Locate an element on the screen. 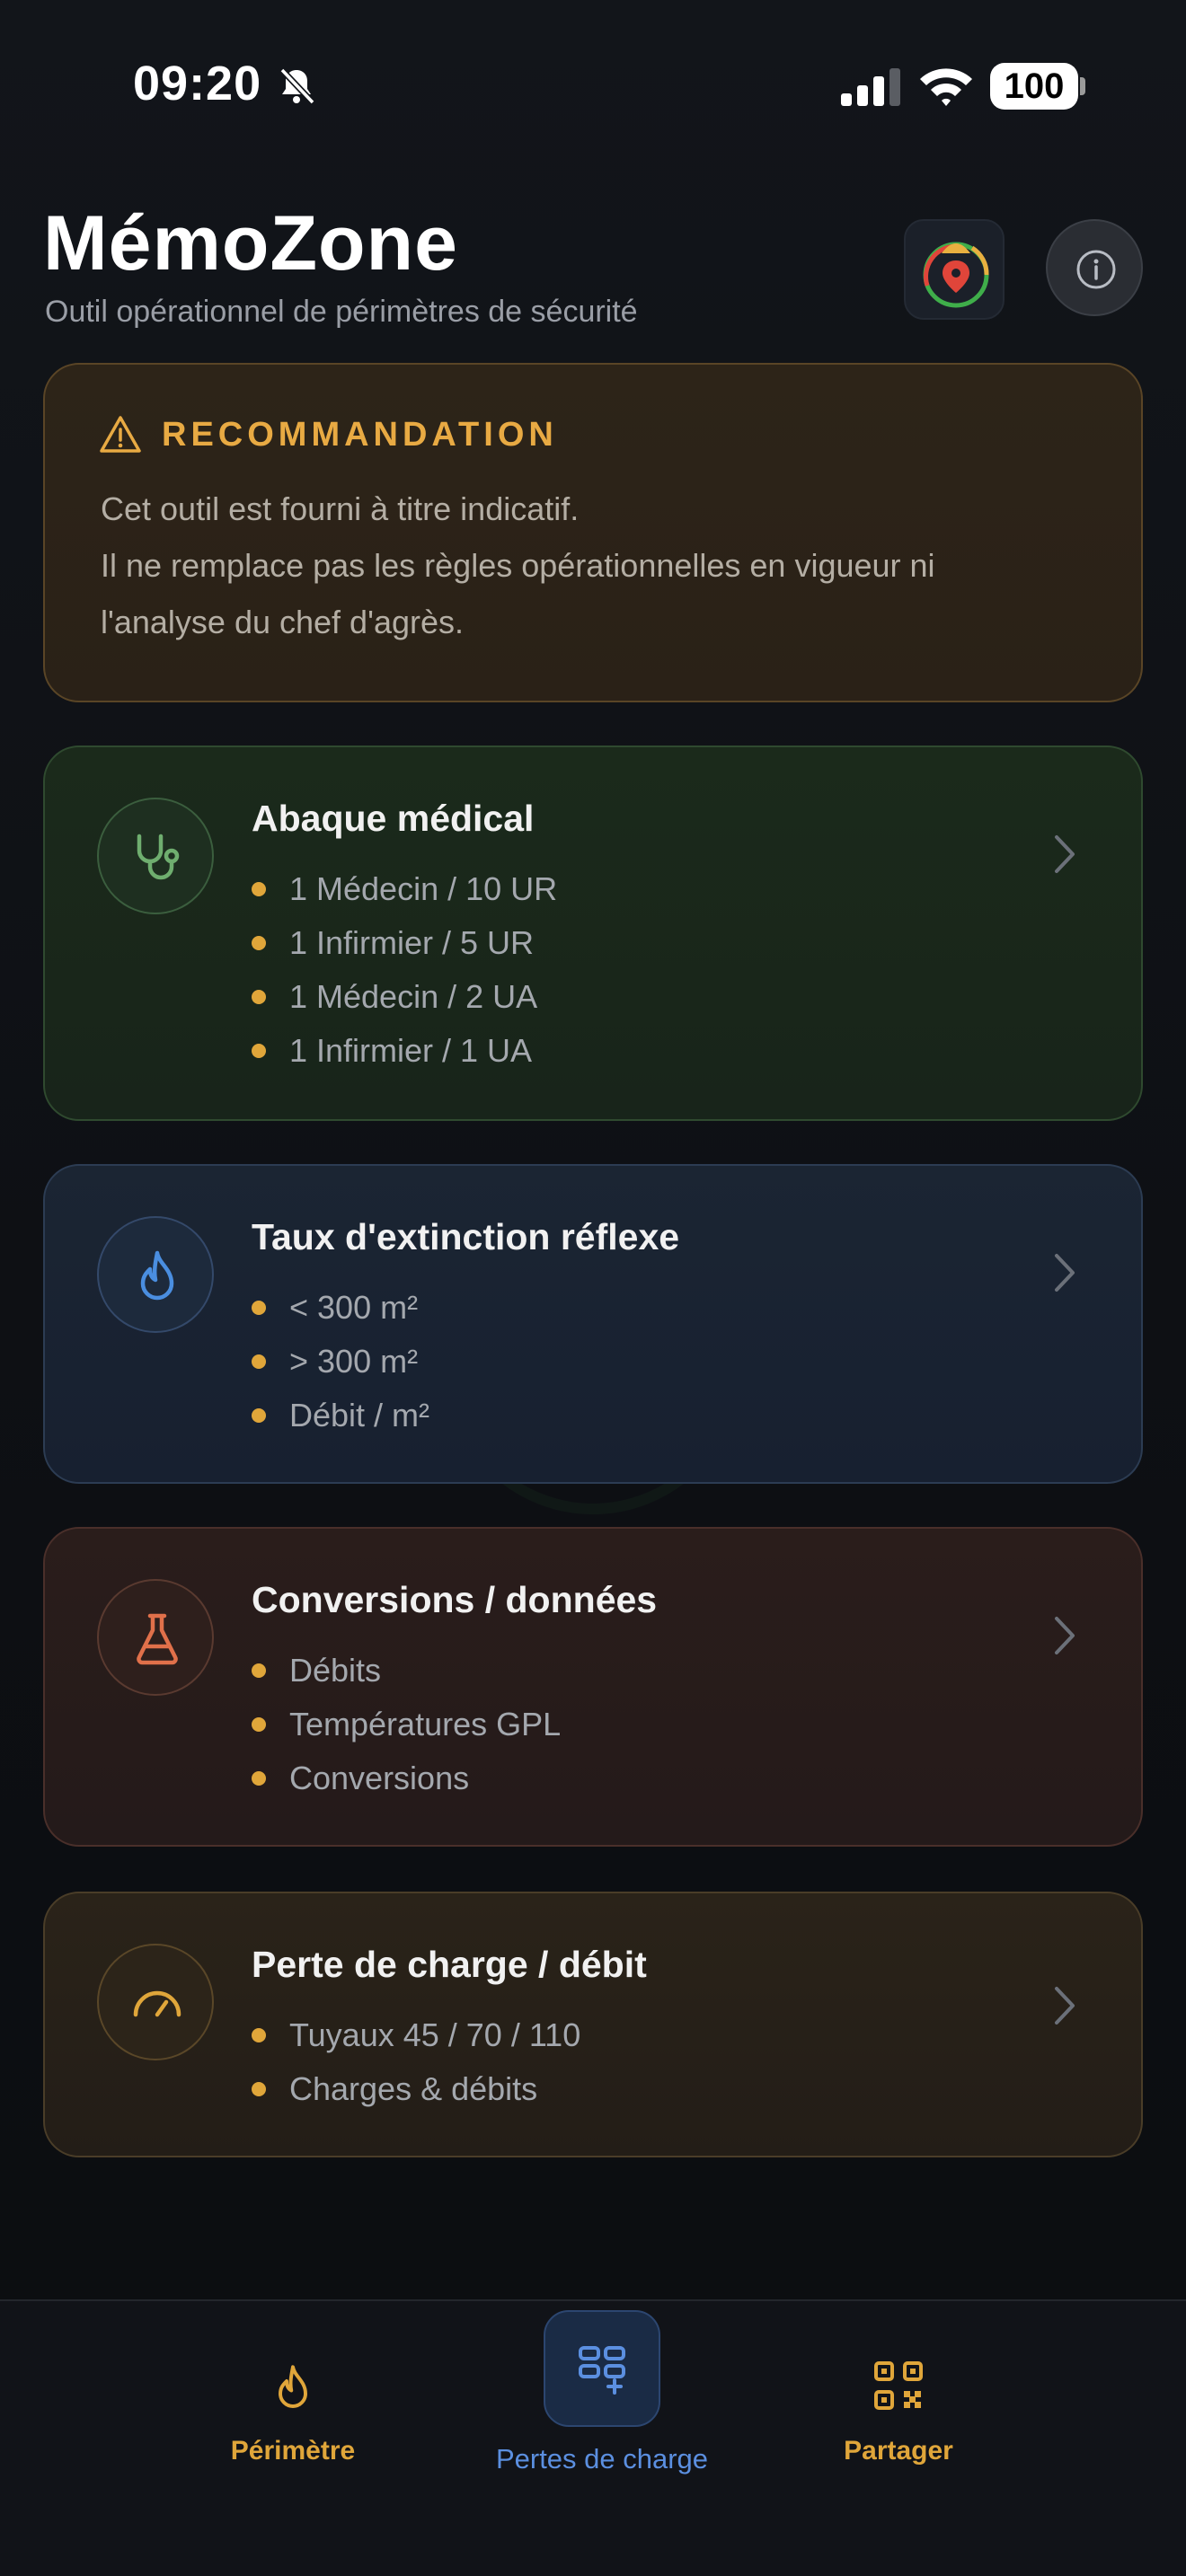 The height and width of the screenshot is (2576, 1186). list-item: Débits is located at coordinates (406, 1671).